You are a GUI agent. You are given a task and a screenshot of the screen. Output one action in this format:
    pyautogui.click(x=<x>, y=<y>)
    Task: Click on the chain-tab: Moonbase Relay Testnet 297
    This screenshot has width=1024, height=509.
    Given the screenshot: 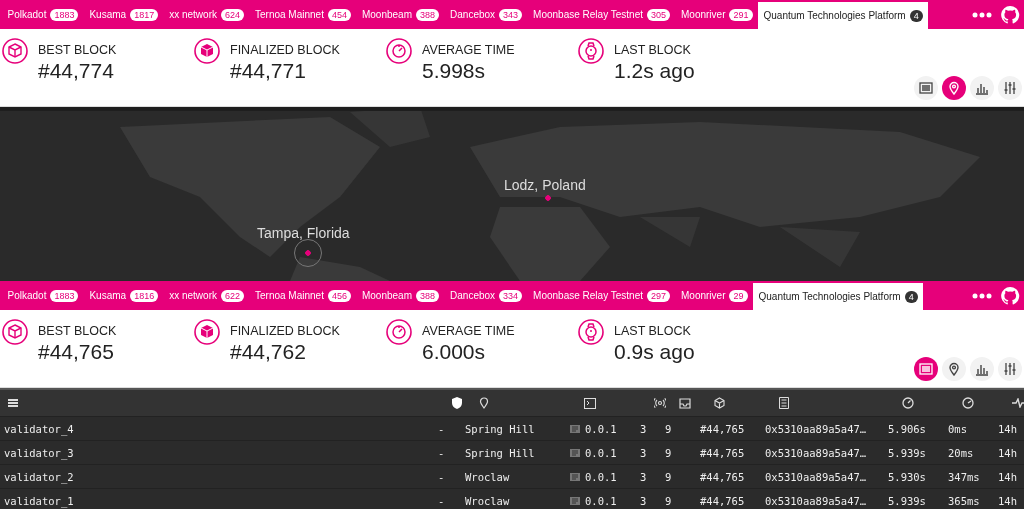 What is the action you would take?
    pyautogui.click(x=601, y=295)
    